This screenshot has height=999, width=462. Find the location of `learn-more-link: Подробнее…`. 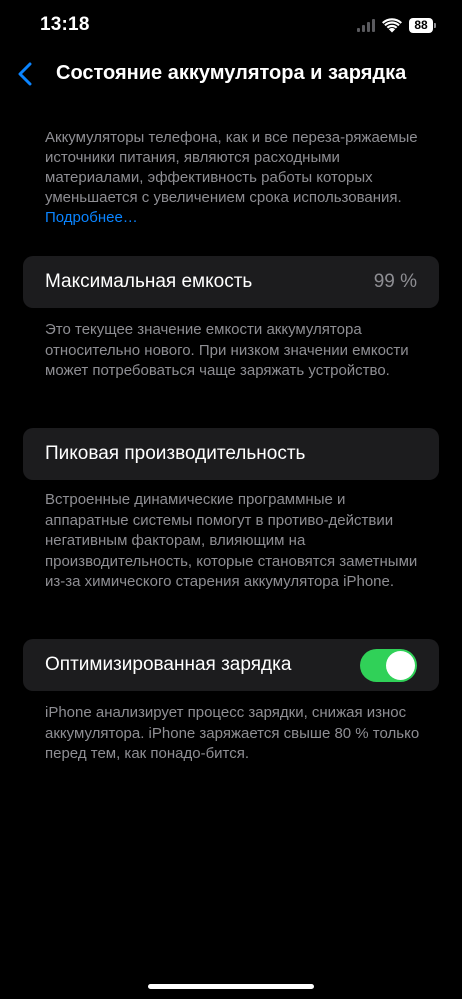

learn-more-link: Подробнее… is located at coordinates (91, 217).